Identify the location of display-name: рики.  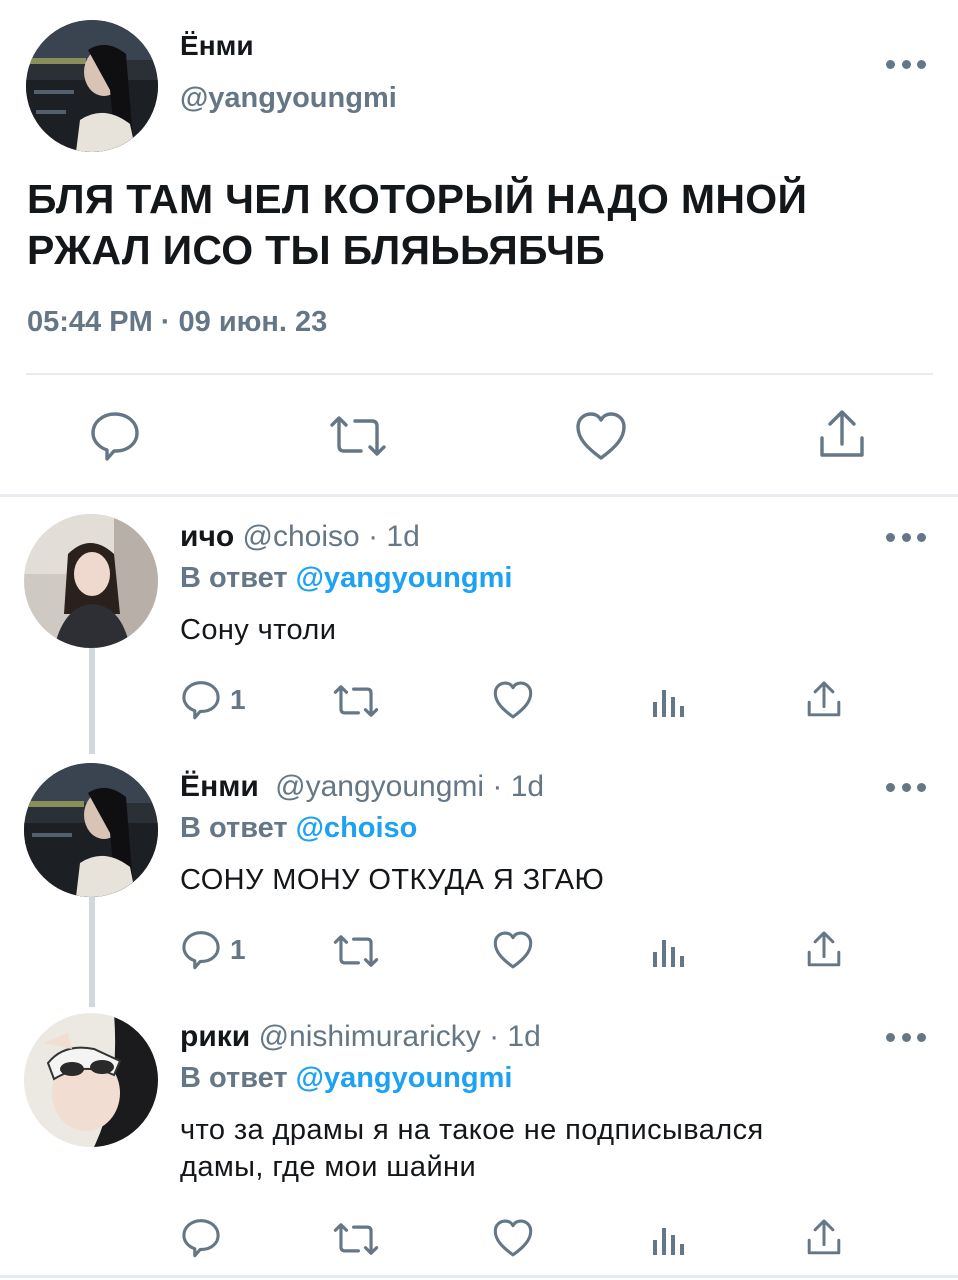
(215, 1036).